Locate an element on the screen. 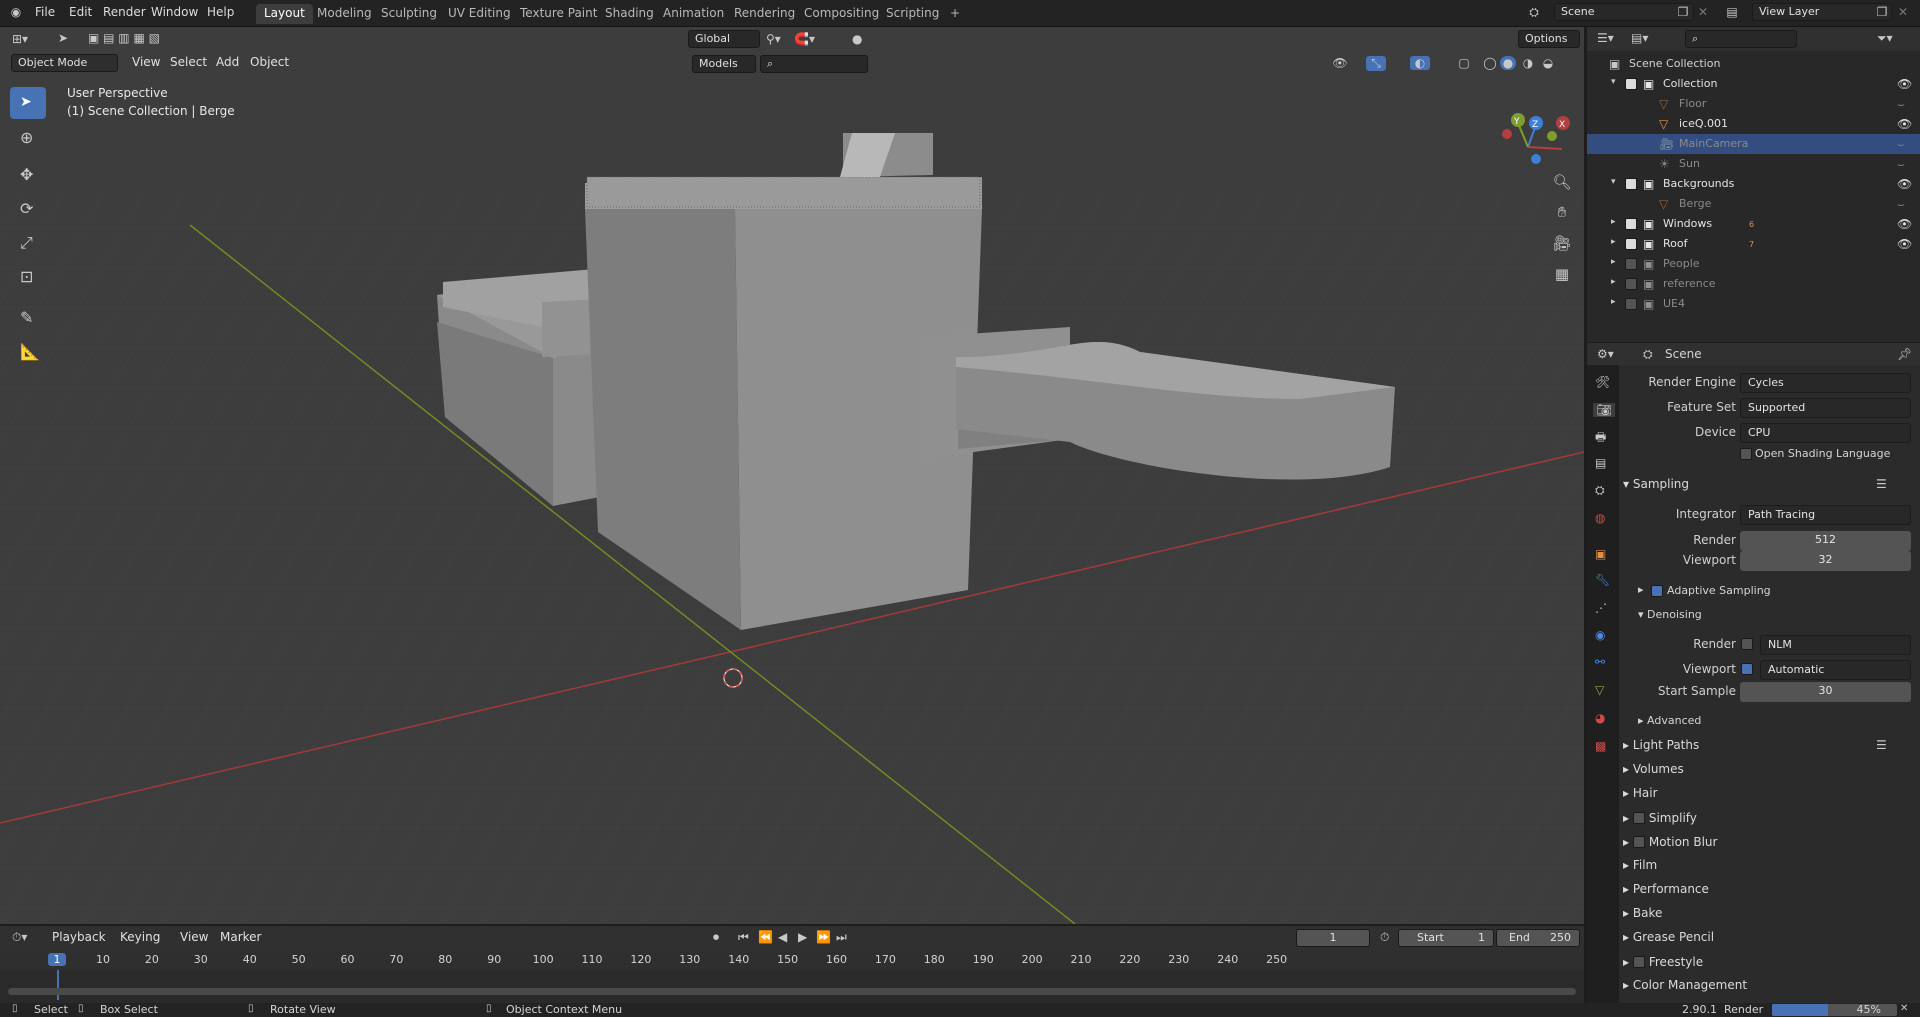 The image size is (1920, 1017). next-keyframe-icon: ⏩ is located at coordinates (823, 937).